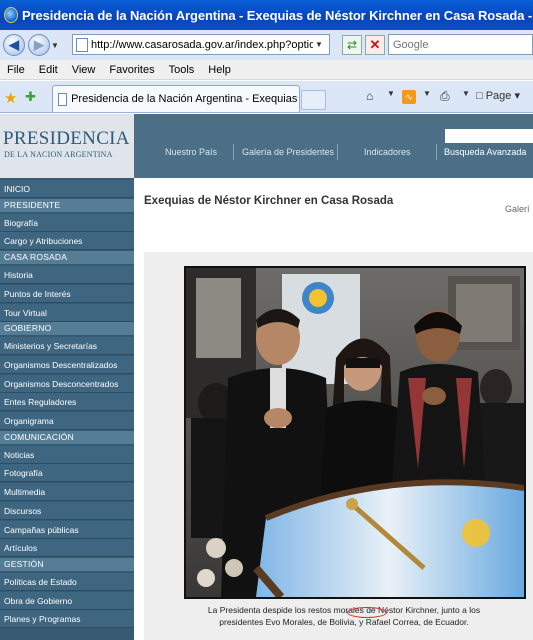 The width and height of the screenshot is (533, 640). I want to click on sidebar-section-comunicacion: COMUNICACIÓN, so click(67, 437).